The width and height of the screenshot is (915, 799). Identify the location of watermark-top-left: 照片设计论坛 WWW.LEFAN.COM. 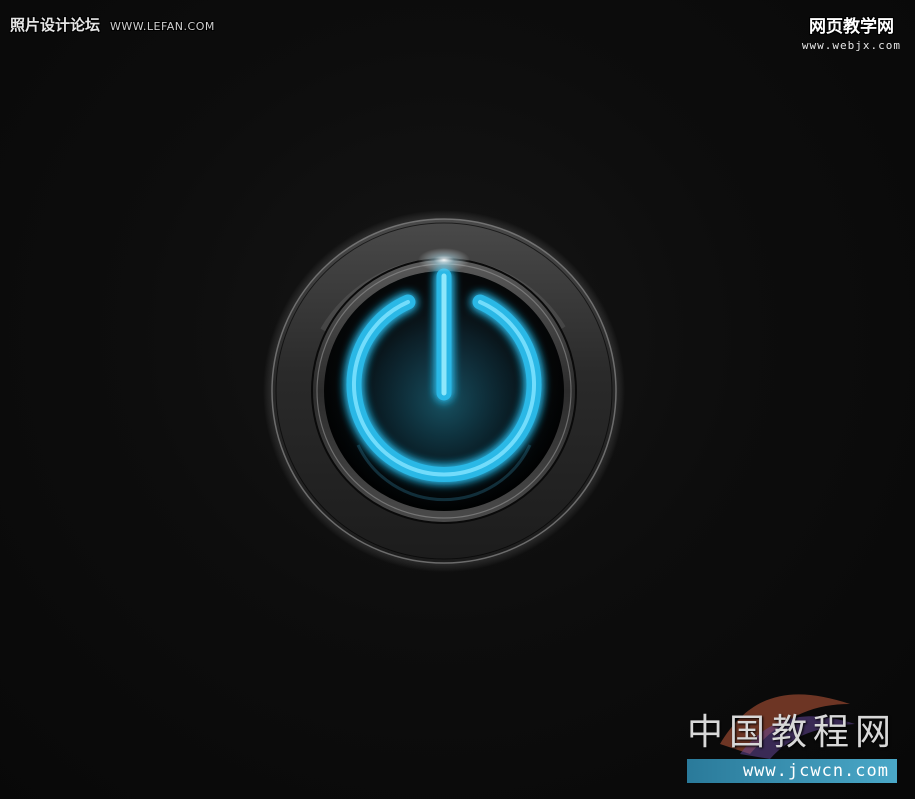
(112, 24).